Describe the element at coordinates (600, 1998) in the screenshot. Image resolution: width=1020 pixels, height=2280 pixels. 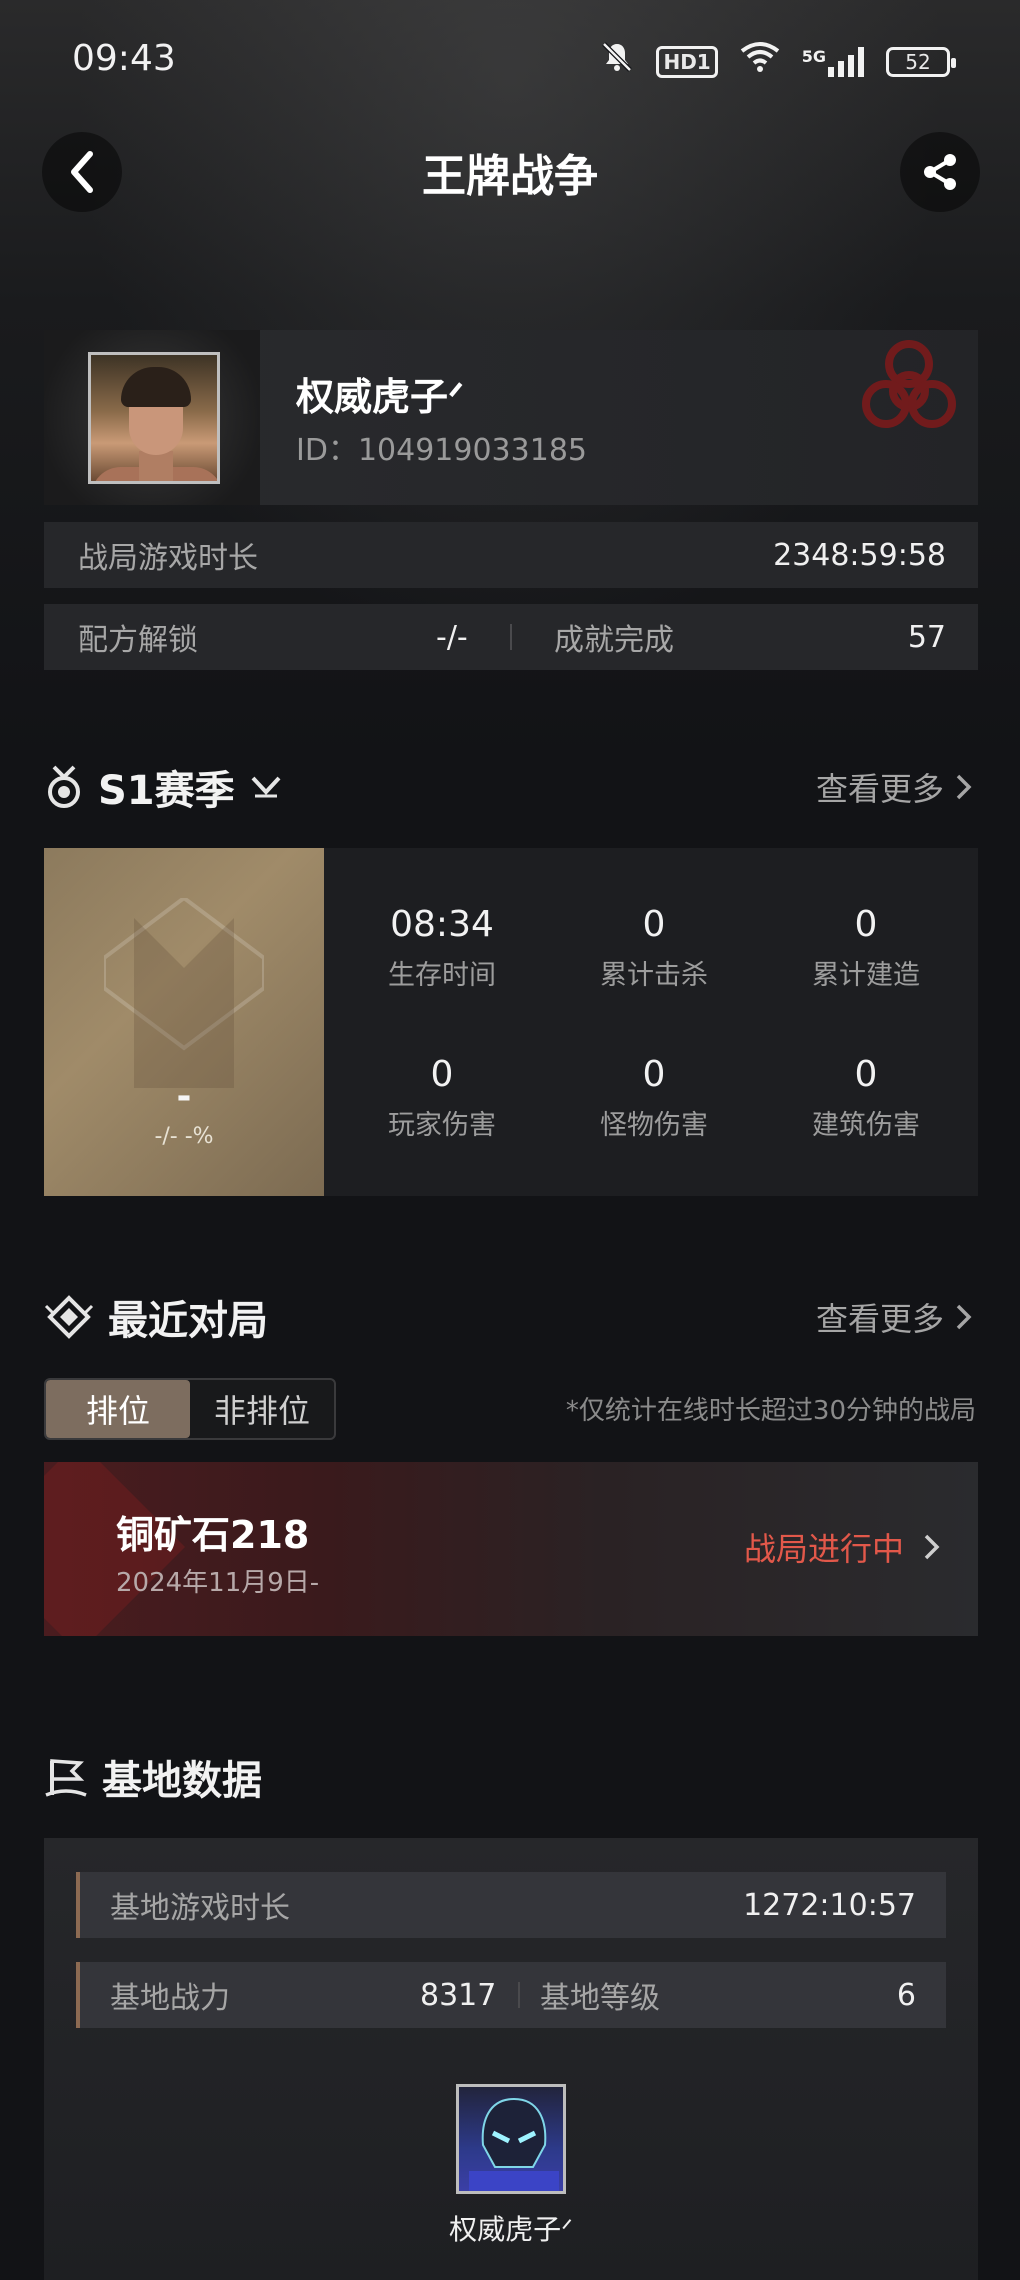
I see `base-level-label: 基地等级` at that location.